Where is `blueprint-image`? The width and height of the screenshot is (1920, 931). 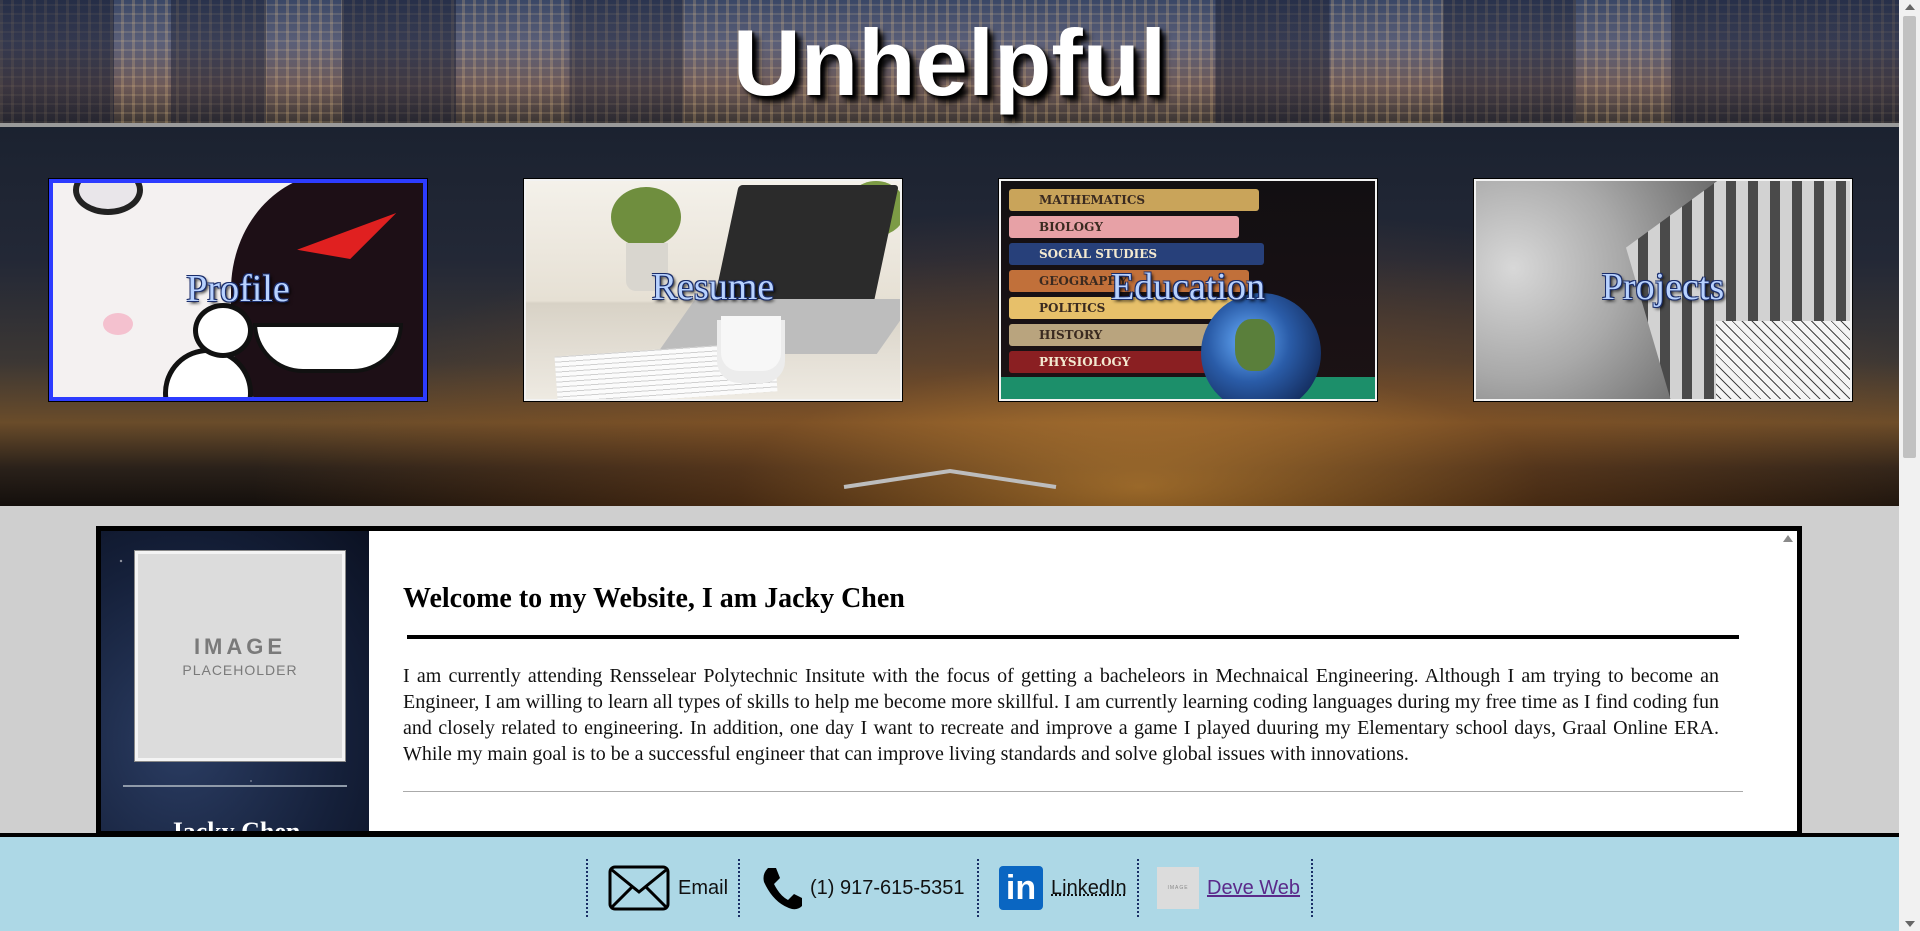
blueprint-image is located at coordinates (1783, 360).